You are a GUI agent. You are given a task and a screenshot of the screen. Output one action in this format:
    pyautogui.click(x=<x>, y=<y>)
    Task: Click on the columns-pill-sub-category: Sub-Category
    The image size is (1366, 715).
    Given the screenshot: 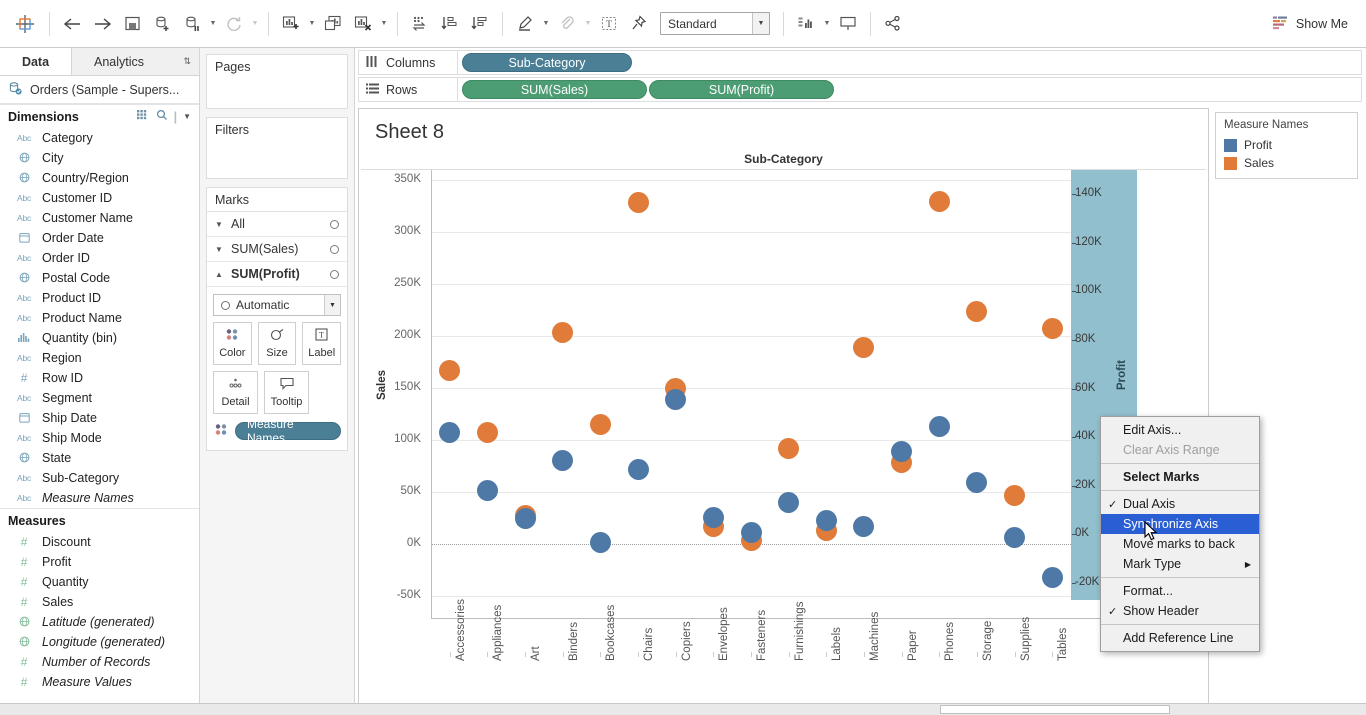 What is the action you would take?
    pyautogui.click(x=547, y=62)
    